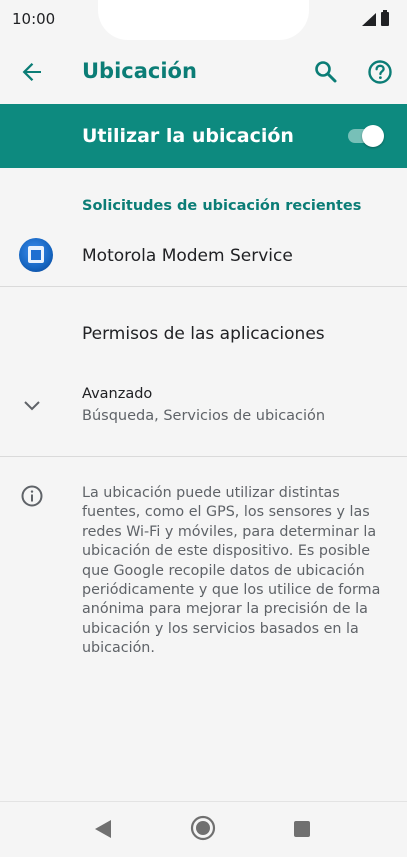 This screenshot has height=857, width=407. What do you see at coordinates (373, 136) in the screenshot?
I see `toggle-thumb` at bounding box center [373, 136].